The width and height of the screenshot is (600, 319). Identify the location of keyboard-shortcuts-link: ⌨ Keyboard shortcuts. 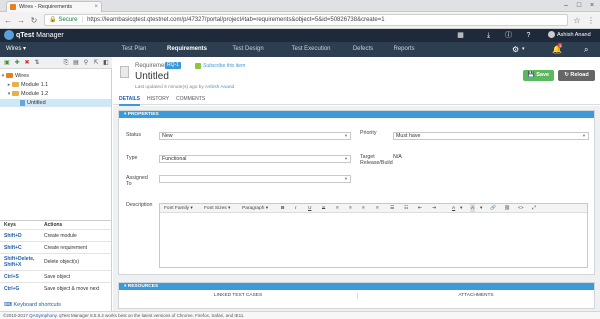
(32, 305).